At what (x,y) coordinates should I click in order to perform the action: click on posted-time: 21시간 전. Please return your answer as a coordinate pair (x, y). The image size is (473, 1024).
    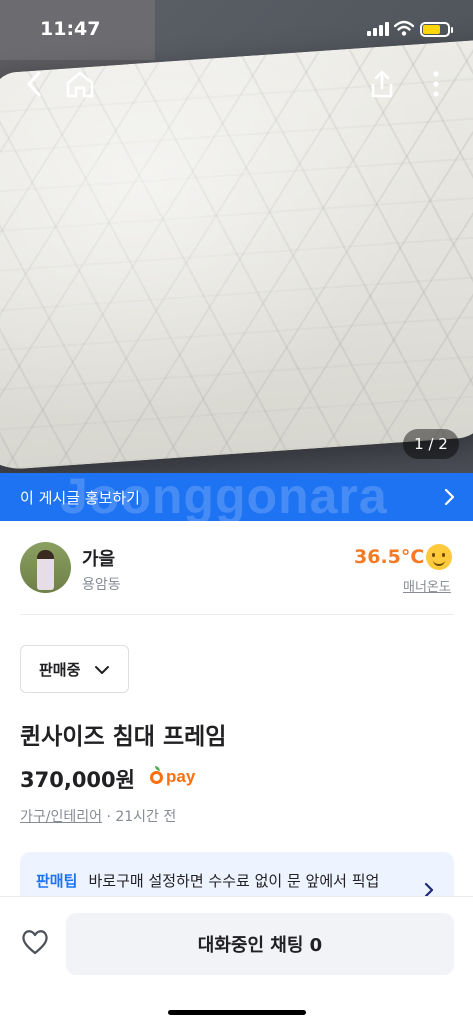
    Looking at the image, I should click on (146, 817).